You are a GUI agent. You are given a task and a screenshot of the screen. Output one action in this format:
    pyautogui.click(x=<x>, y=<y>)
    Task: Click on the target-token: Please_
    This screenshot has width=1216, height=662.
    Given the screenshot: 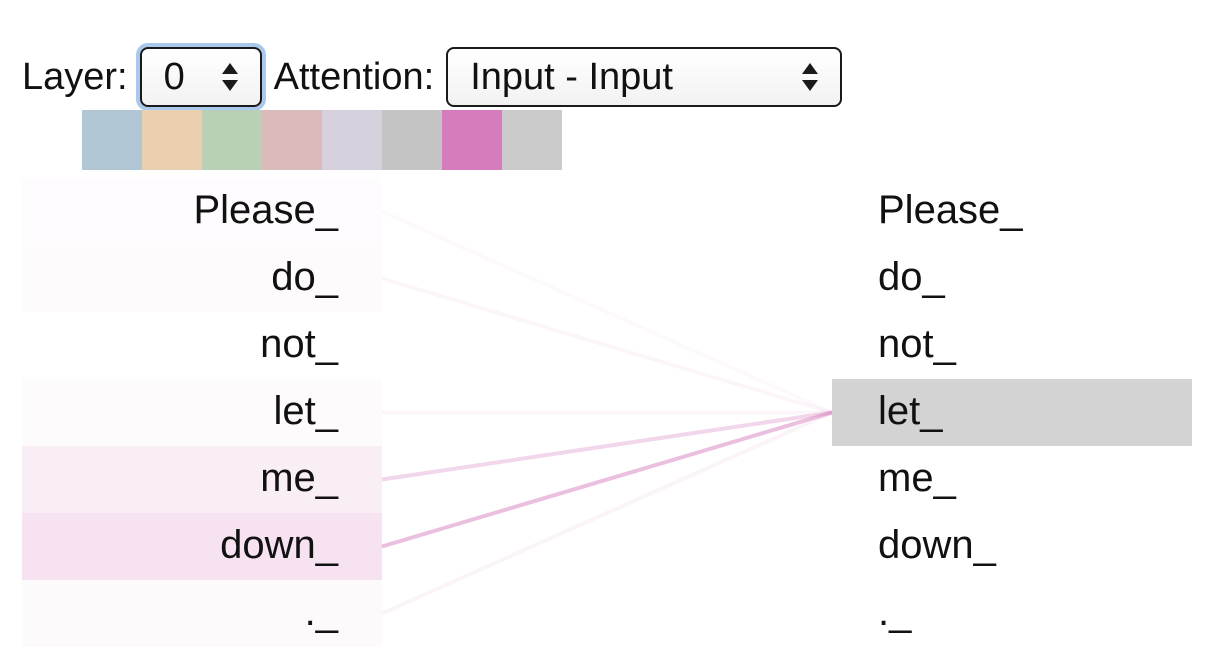 What is the action you would take?
    pyautogui.click(x=1012, y=211)
    